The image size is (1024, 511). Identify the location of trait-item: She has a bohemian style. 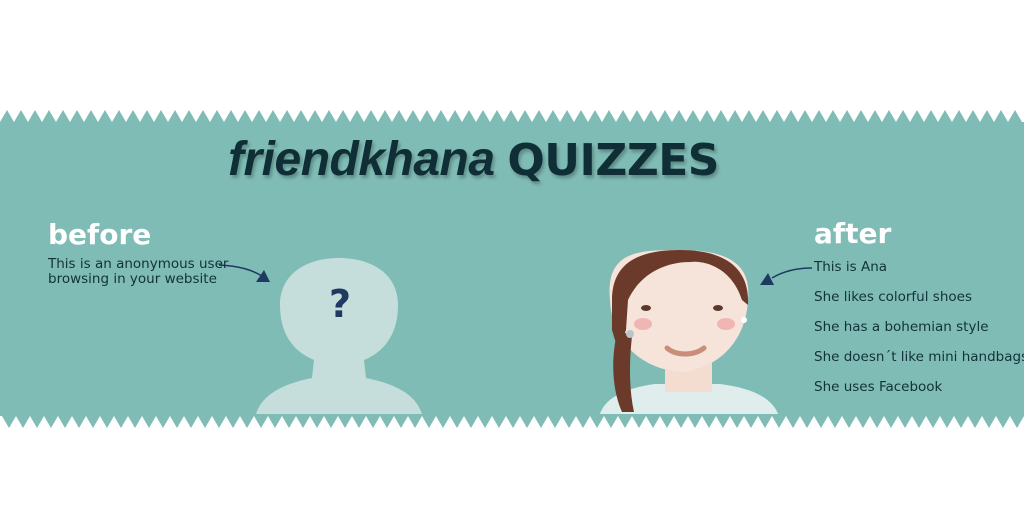
(901, 327).